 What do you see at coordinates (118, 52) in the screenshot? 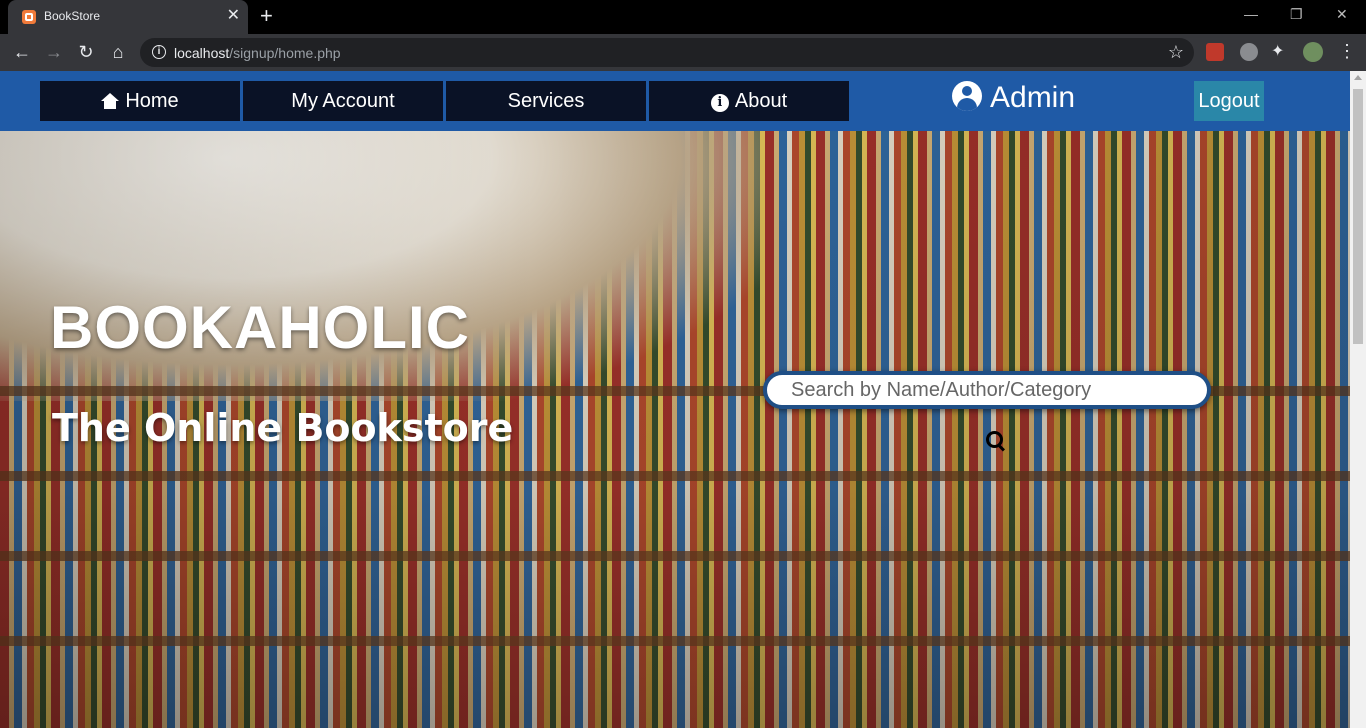
I see `home-icon: ⌂` at bounding box center [118, 52].